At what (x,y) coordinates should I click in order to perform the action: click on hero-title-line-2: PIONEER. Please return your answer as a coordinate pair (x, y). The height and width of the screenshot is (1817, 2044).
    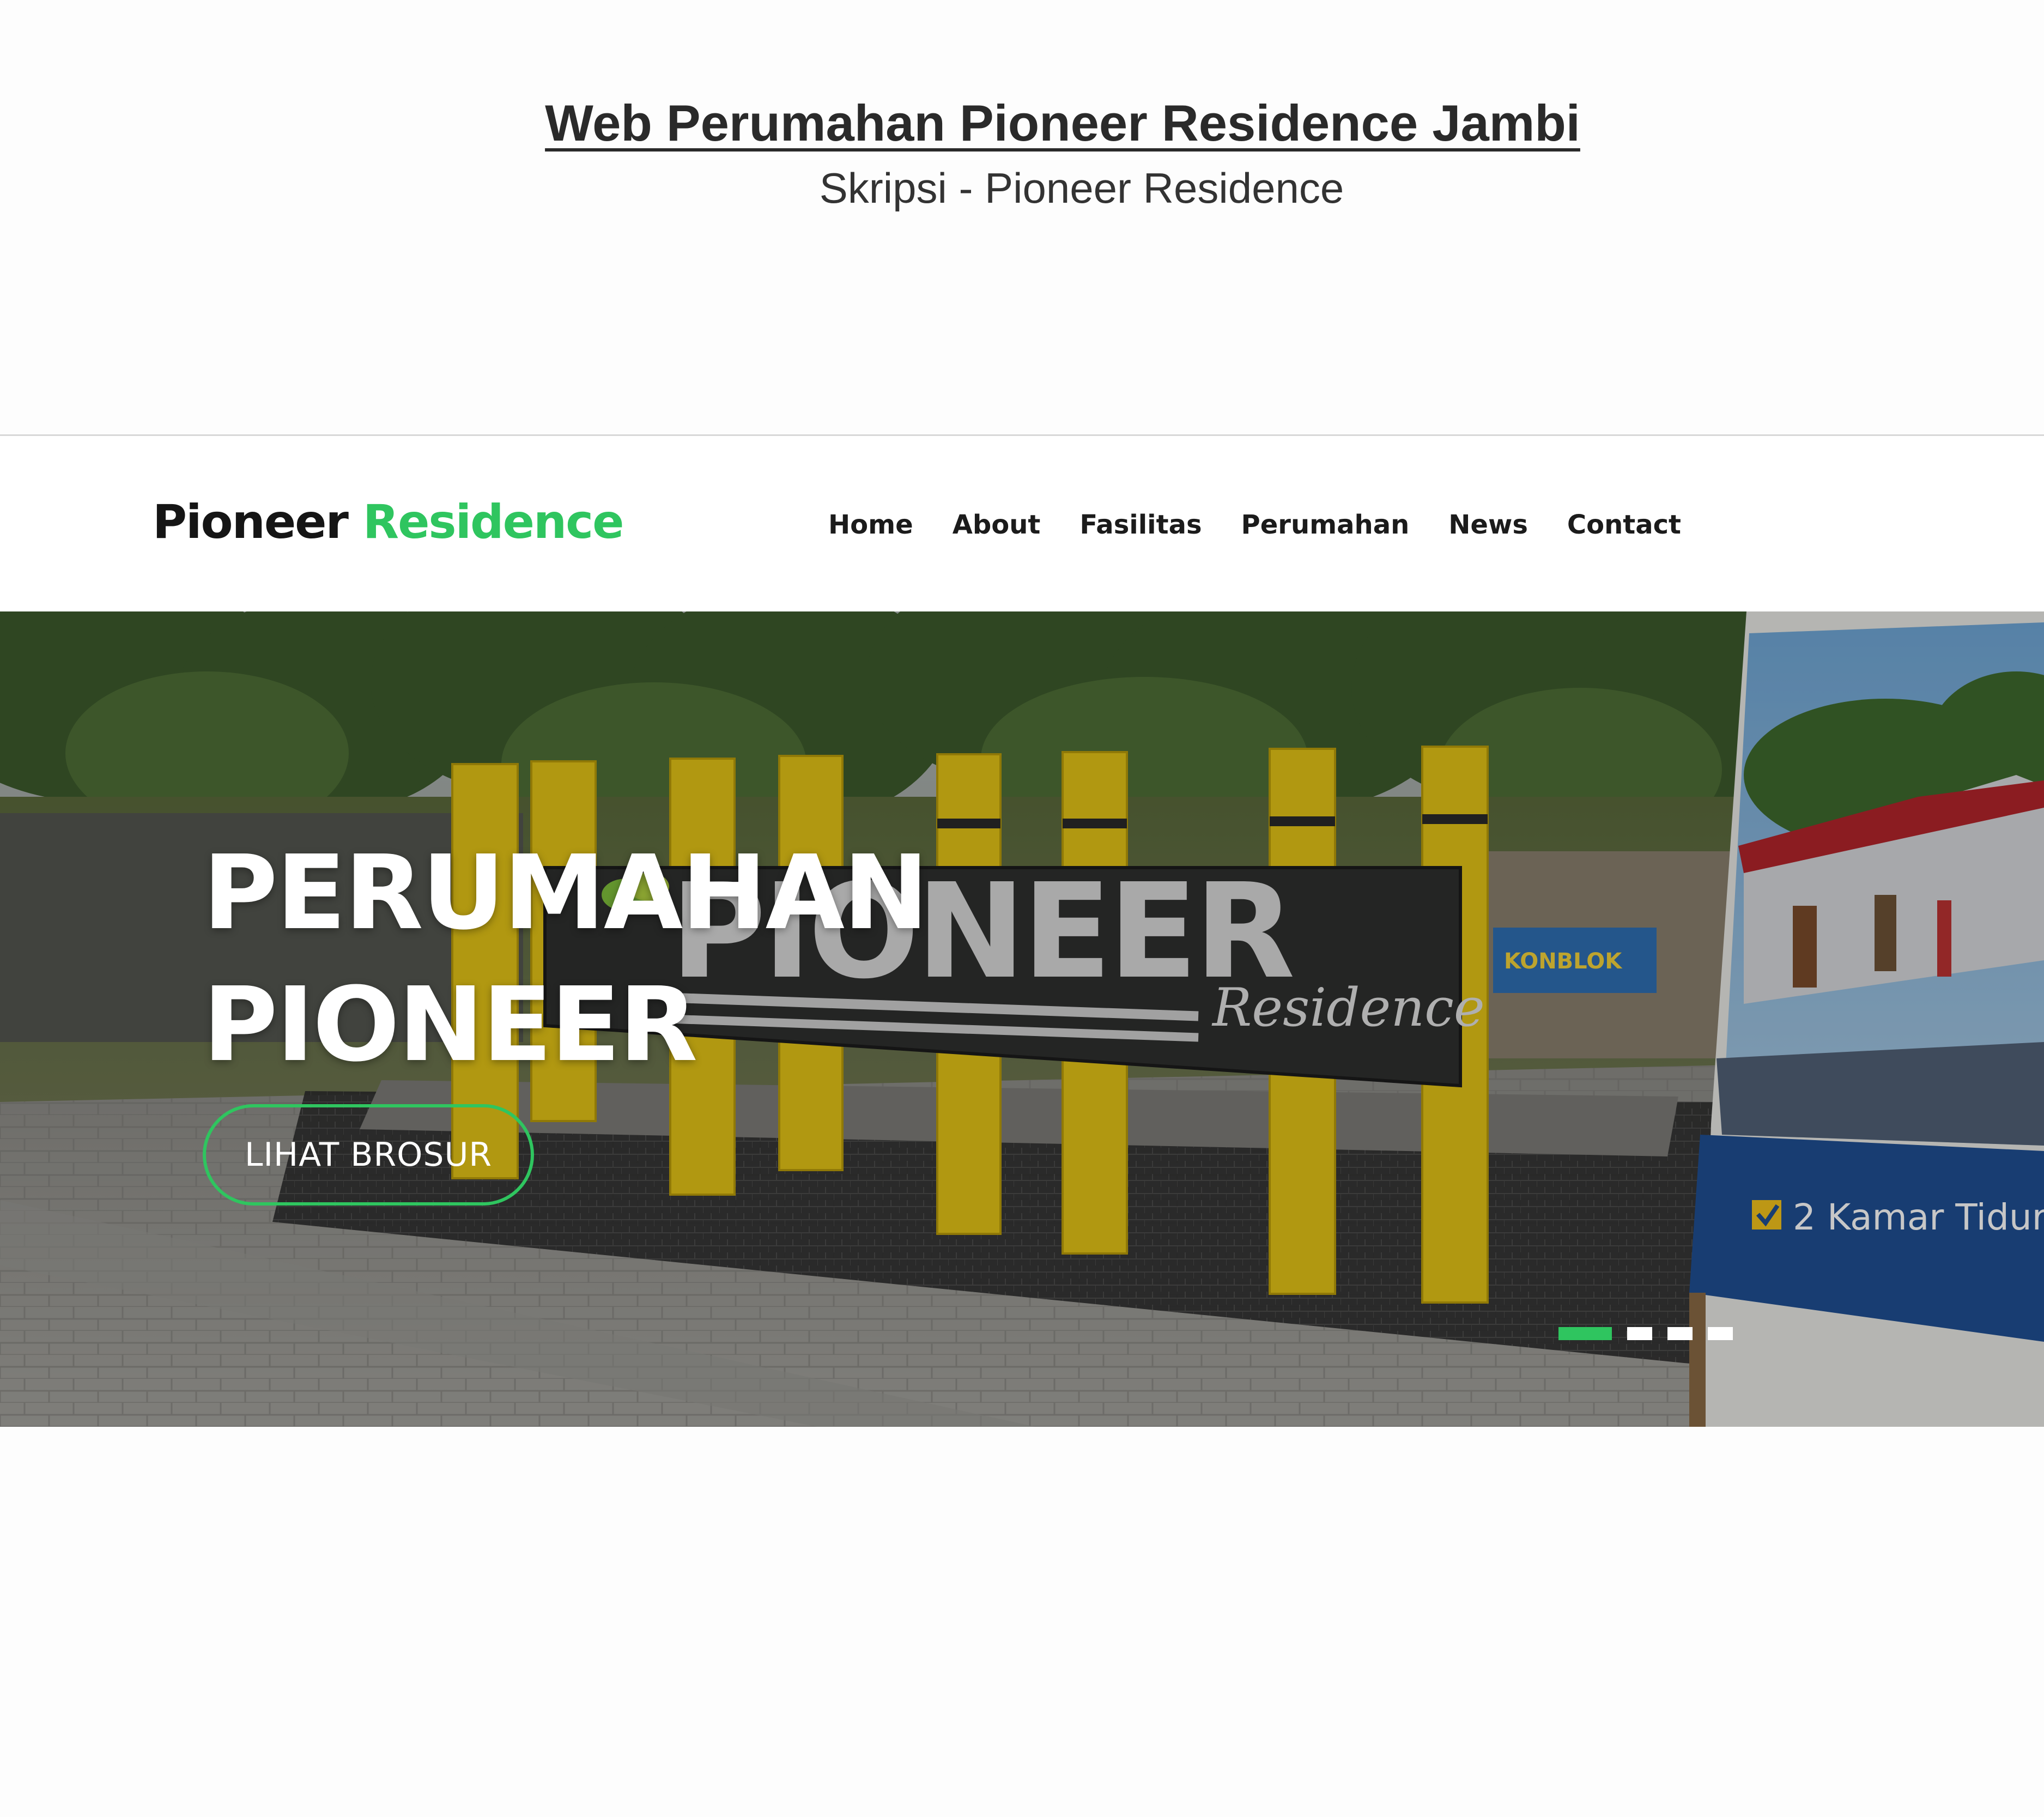
    Looking at the image, I should click on (451, 1025).